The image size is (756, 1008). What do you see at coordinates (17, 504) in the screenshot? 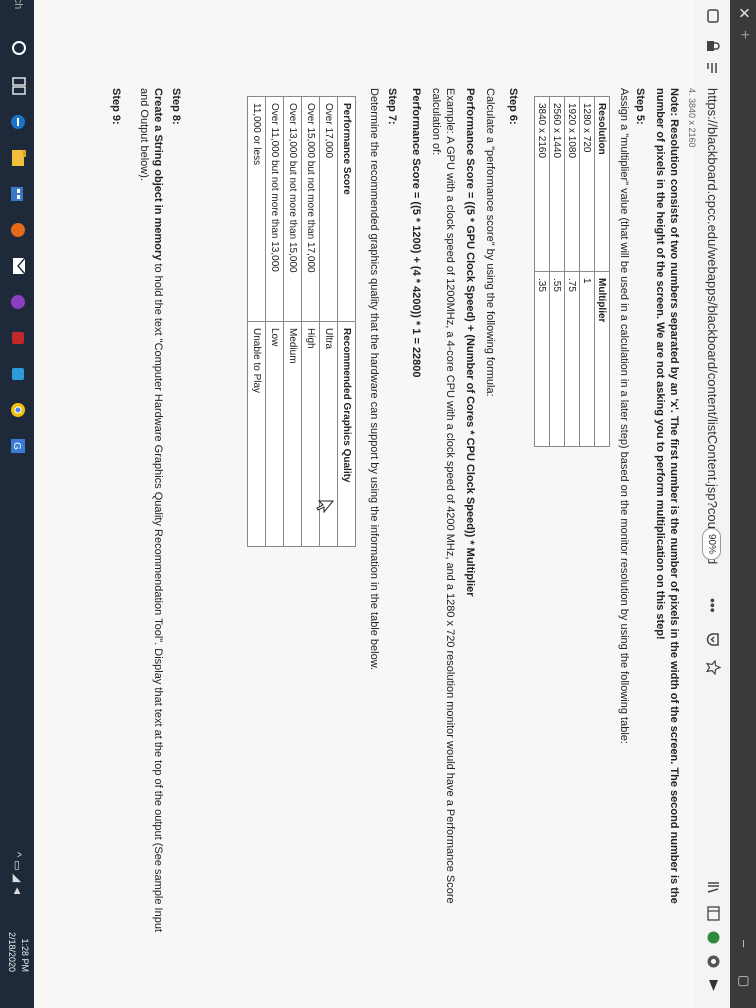
I see `taskbar: rch G ^ ▭ ◢ ◄ 1:28 PM 2/18/2020` at bounding box center [17, 504].